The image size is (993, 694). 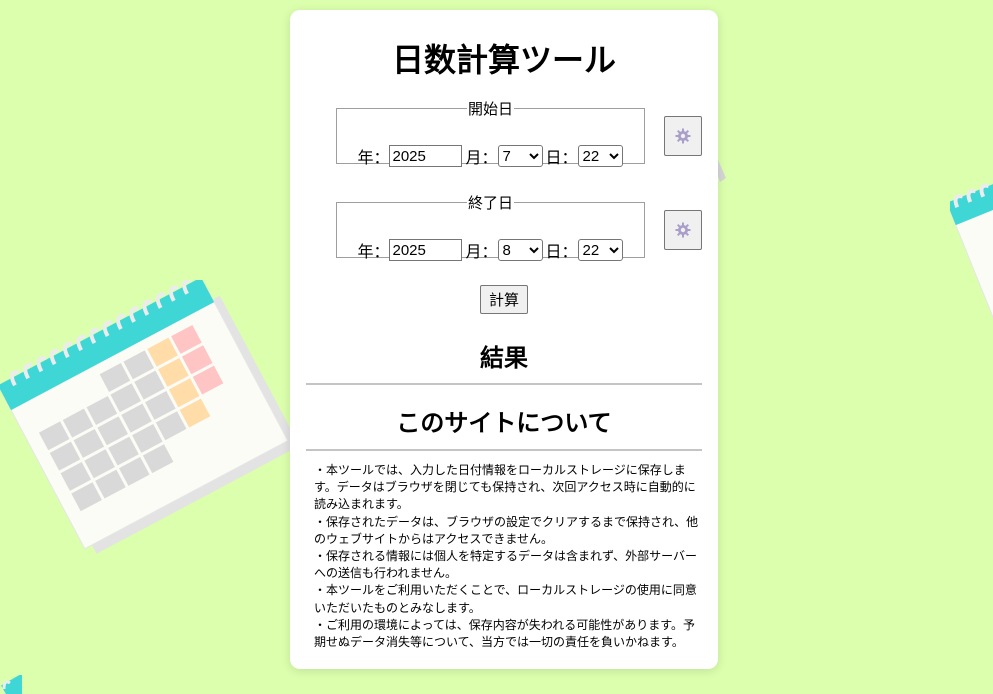 What do you see at coordinates (520, 250) in the screenshot?
I see `end-month-select: 8` at bounding box center [520, 250].